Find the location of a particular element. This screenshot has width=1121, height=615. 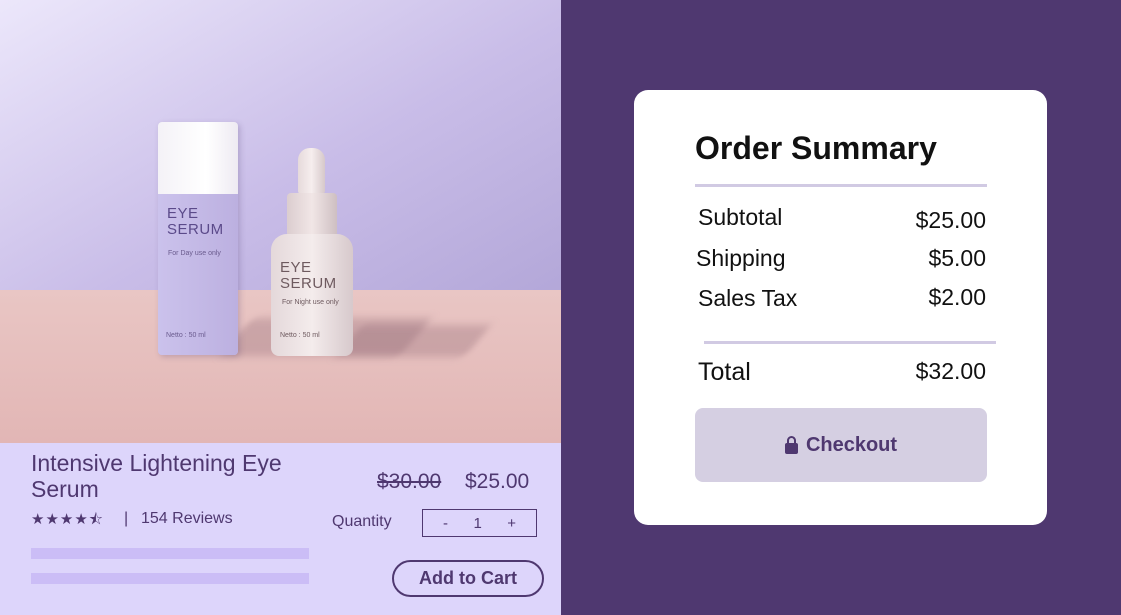

box-top is located at coordinates (198, 158).